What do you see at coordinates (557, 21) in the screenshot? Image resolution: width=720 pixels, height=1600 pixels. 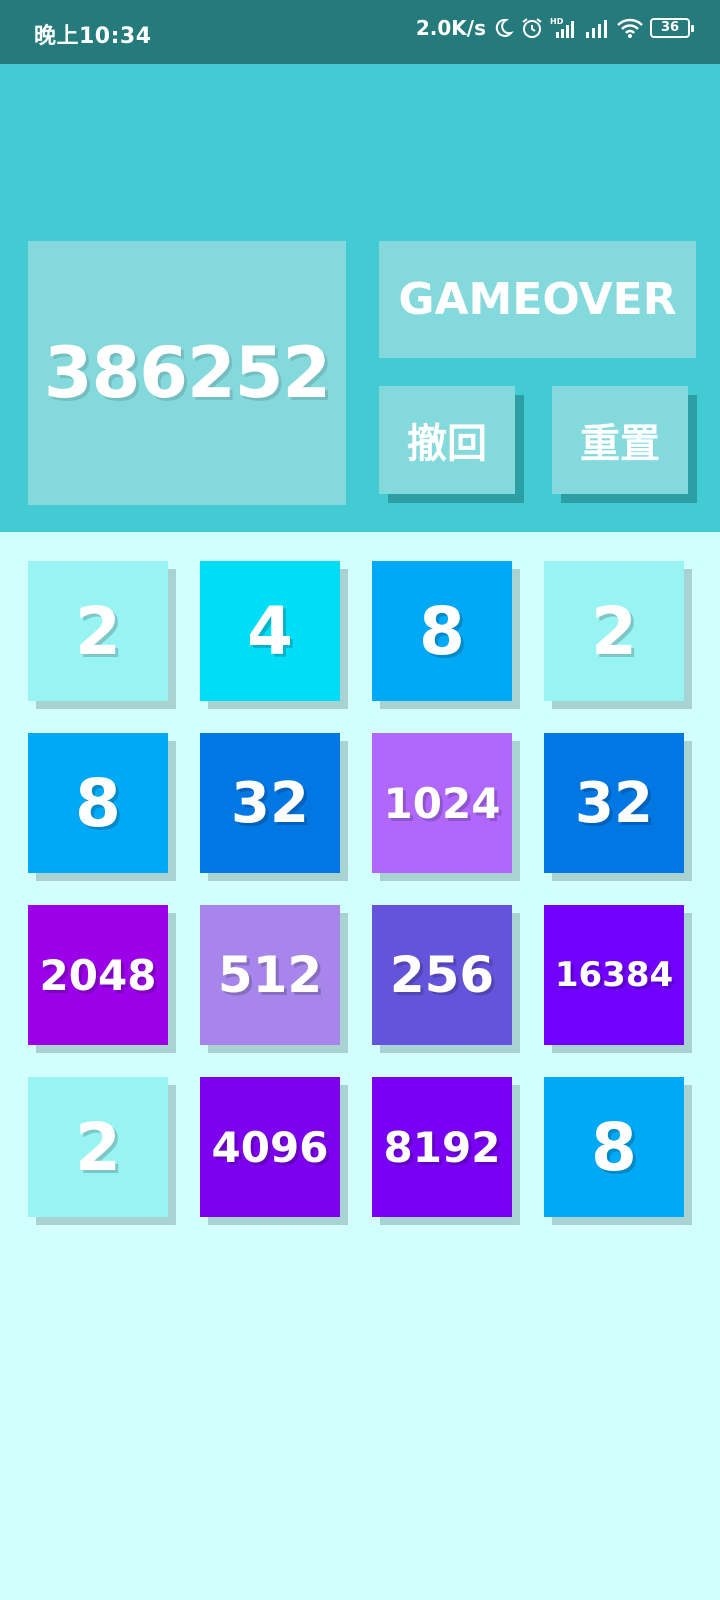 I see `svg-text: HD` at bounding box center [557, 21].